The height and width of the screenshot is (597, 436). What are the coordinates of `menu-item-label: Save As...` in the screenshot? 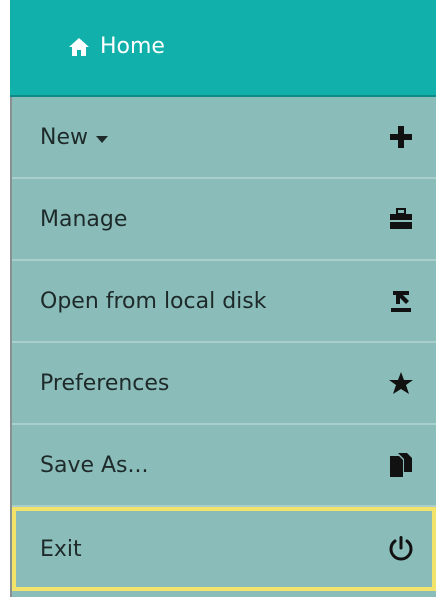 It's located at (94, 465).